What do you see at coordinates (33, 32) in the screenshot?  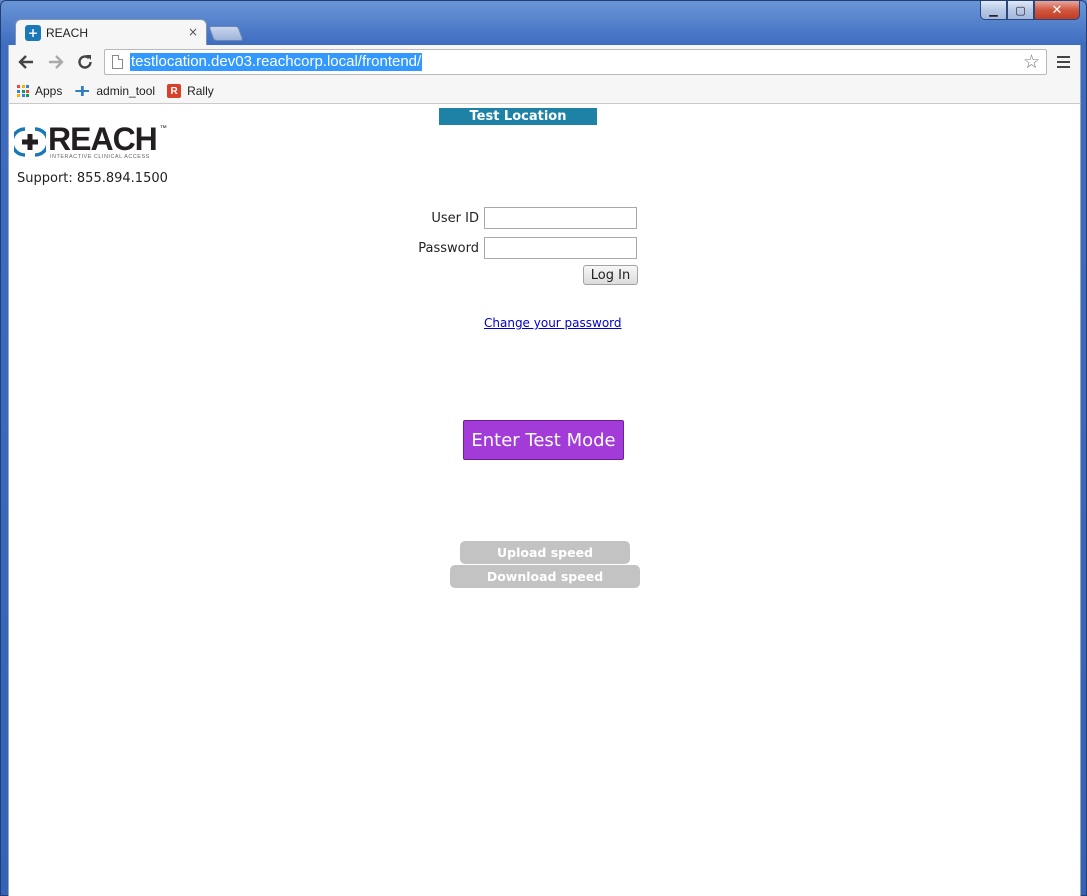 I see `reach-favicon-icon: +` at bounding box center [33, 32].